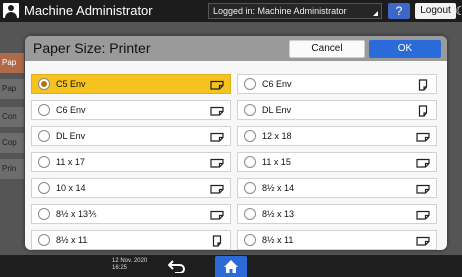 The height and width of the screenshot is (277, 462). I want to click on paper-size-label: 11 x 15, so click(276, 162).